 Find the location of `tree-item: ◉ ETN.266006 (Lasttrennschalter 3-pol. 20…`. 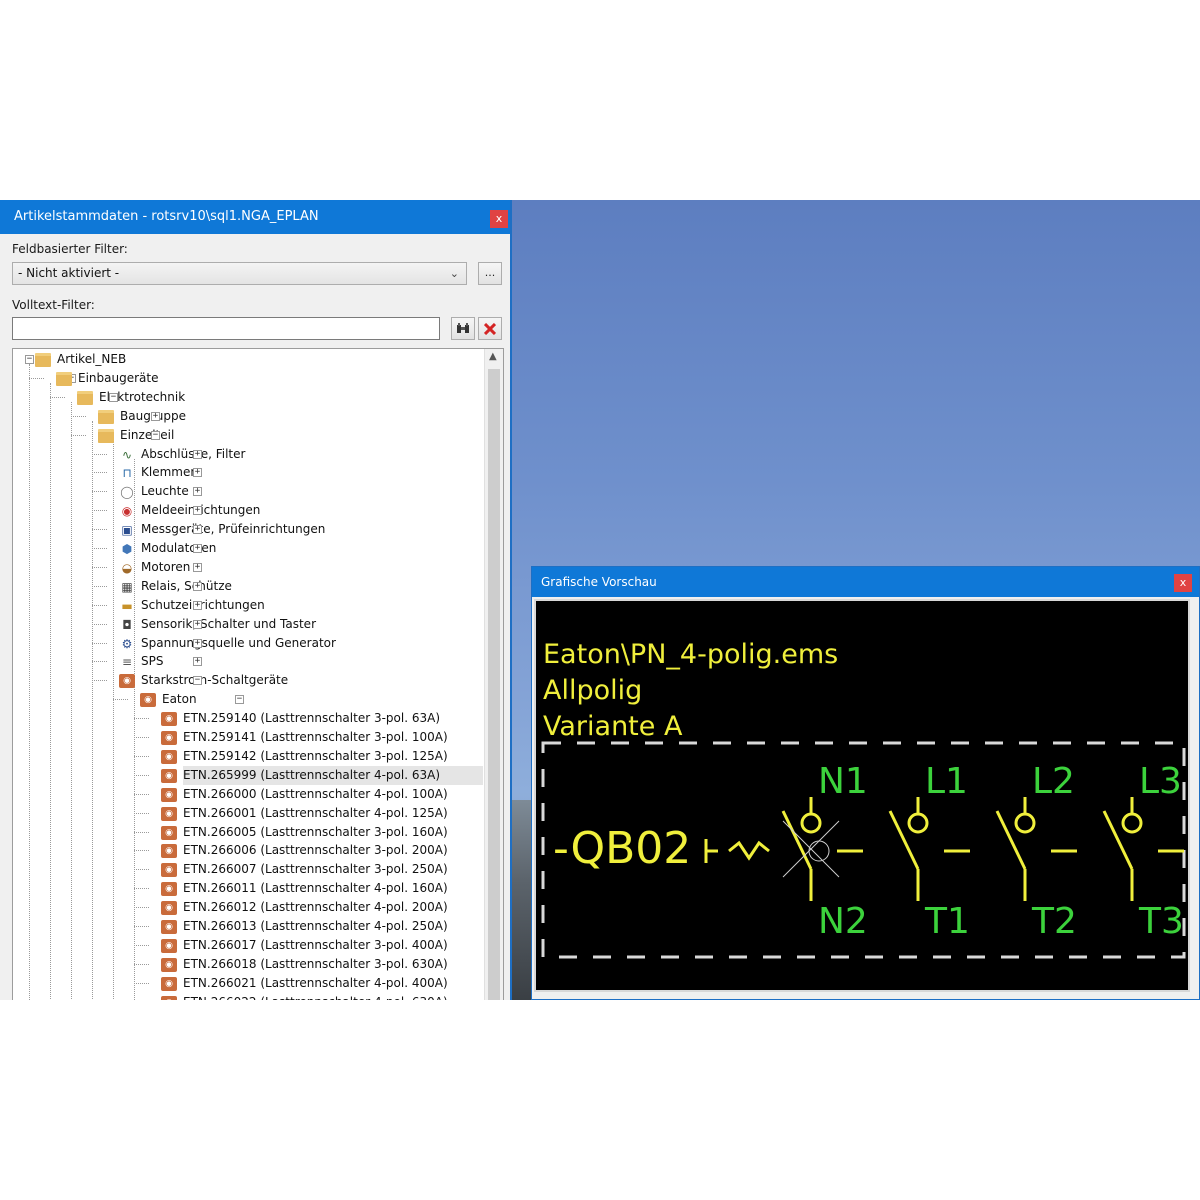

tree-item: ◉ ETN.266006 (Lasttrennschalter 3-pol. 20… is located at coordinates (322, 850).